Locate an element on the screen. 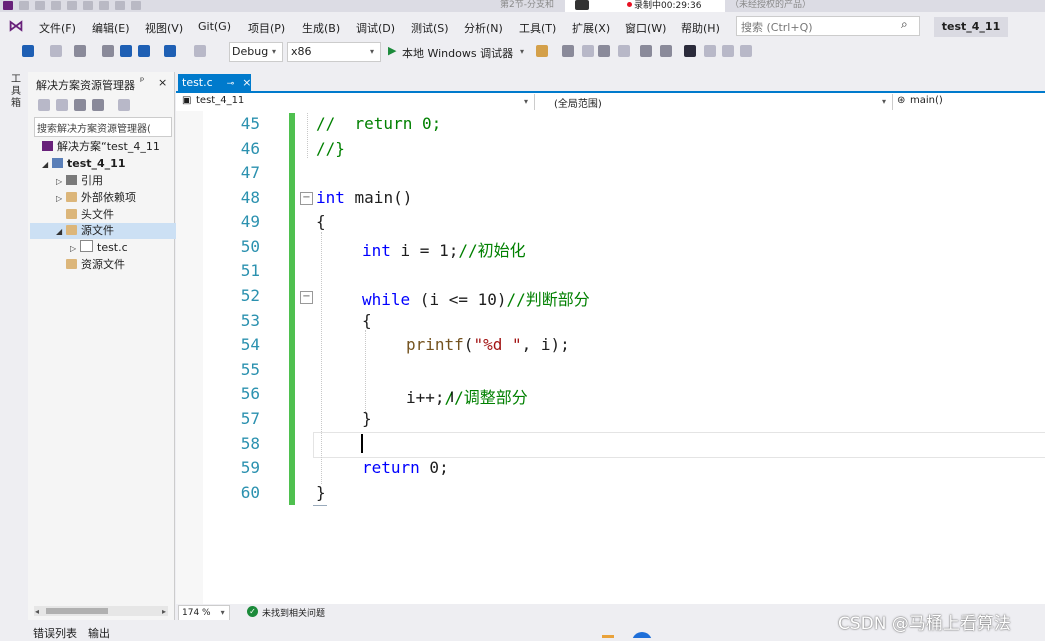  start-debugging-icon: ▶ is located at coordinates (392, 50).